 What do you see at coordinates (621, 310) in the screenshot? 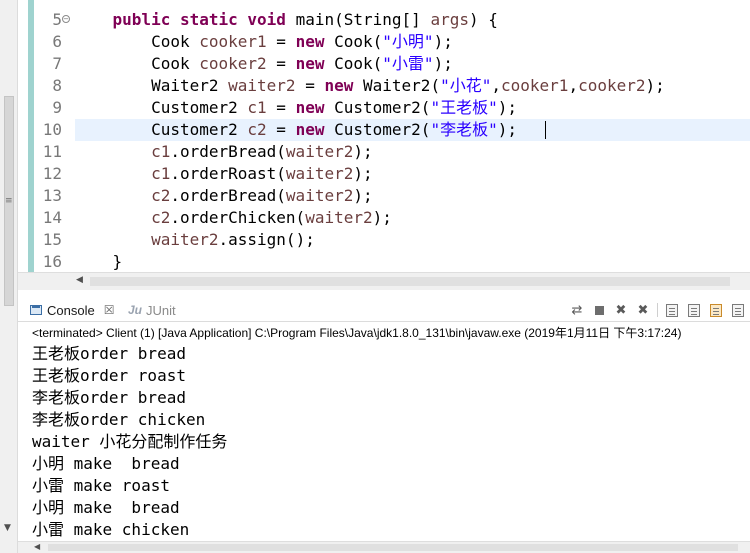
I see `remove-launch-button: ✖` at bounding box center [621, 310].